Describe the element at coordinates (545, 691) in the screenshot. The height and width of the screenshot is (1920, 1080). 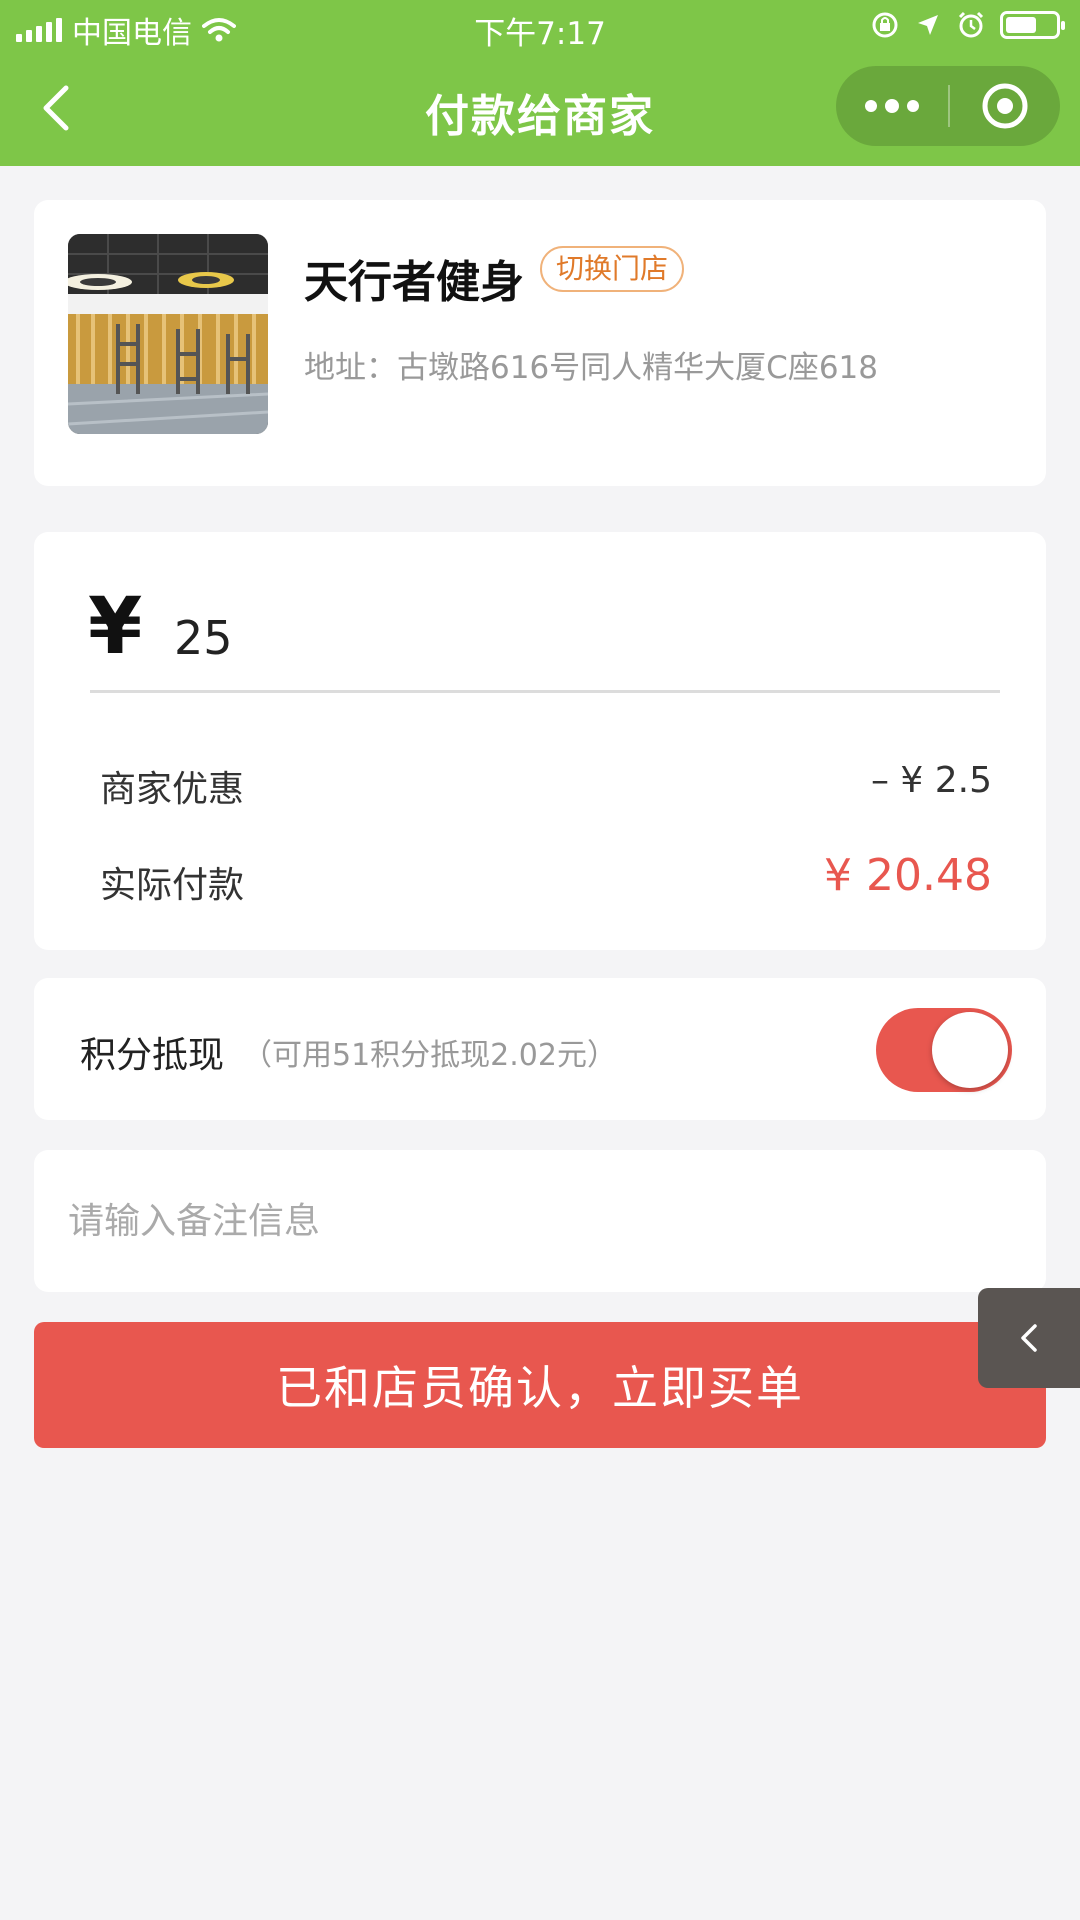
I see `amount-divider` at that location.